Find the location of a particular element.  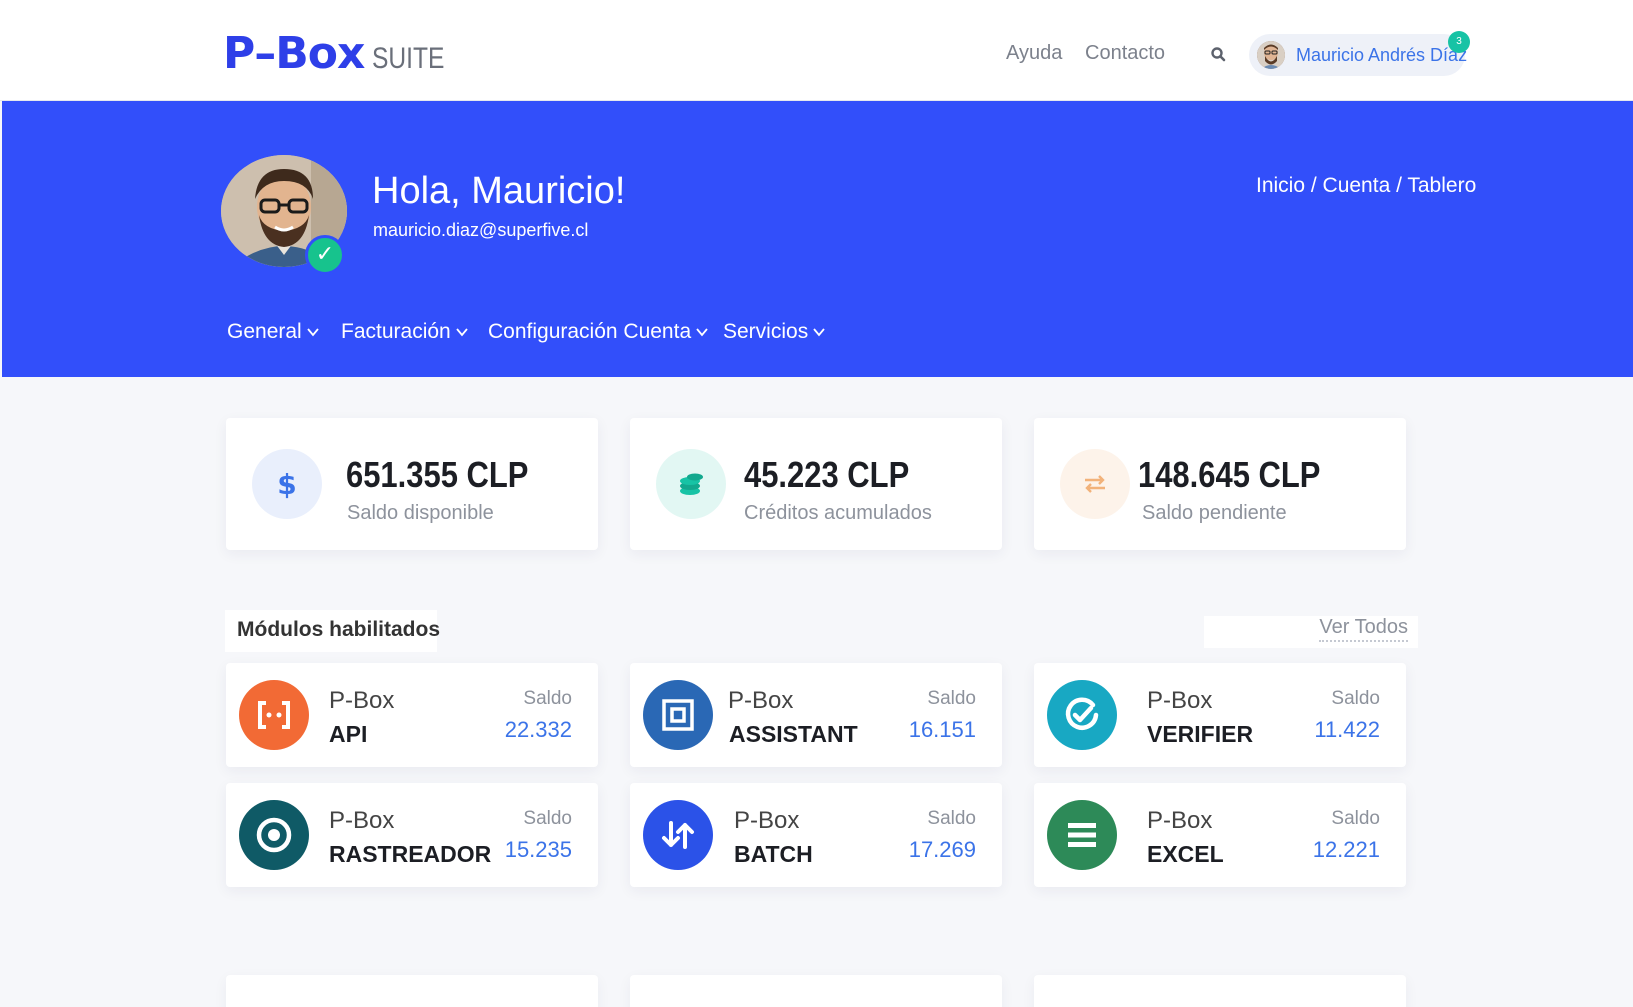

stat-card-saldo-disponible: $ 651.355 CLP Saldo disponible is located at coordinates (412, 484).